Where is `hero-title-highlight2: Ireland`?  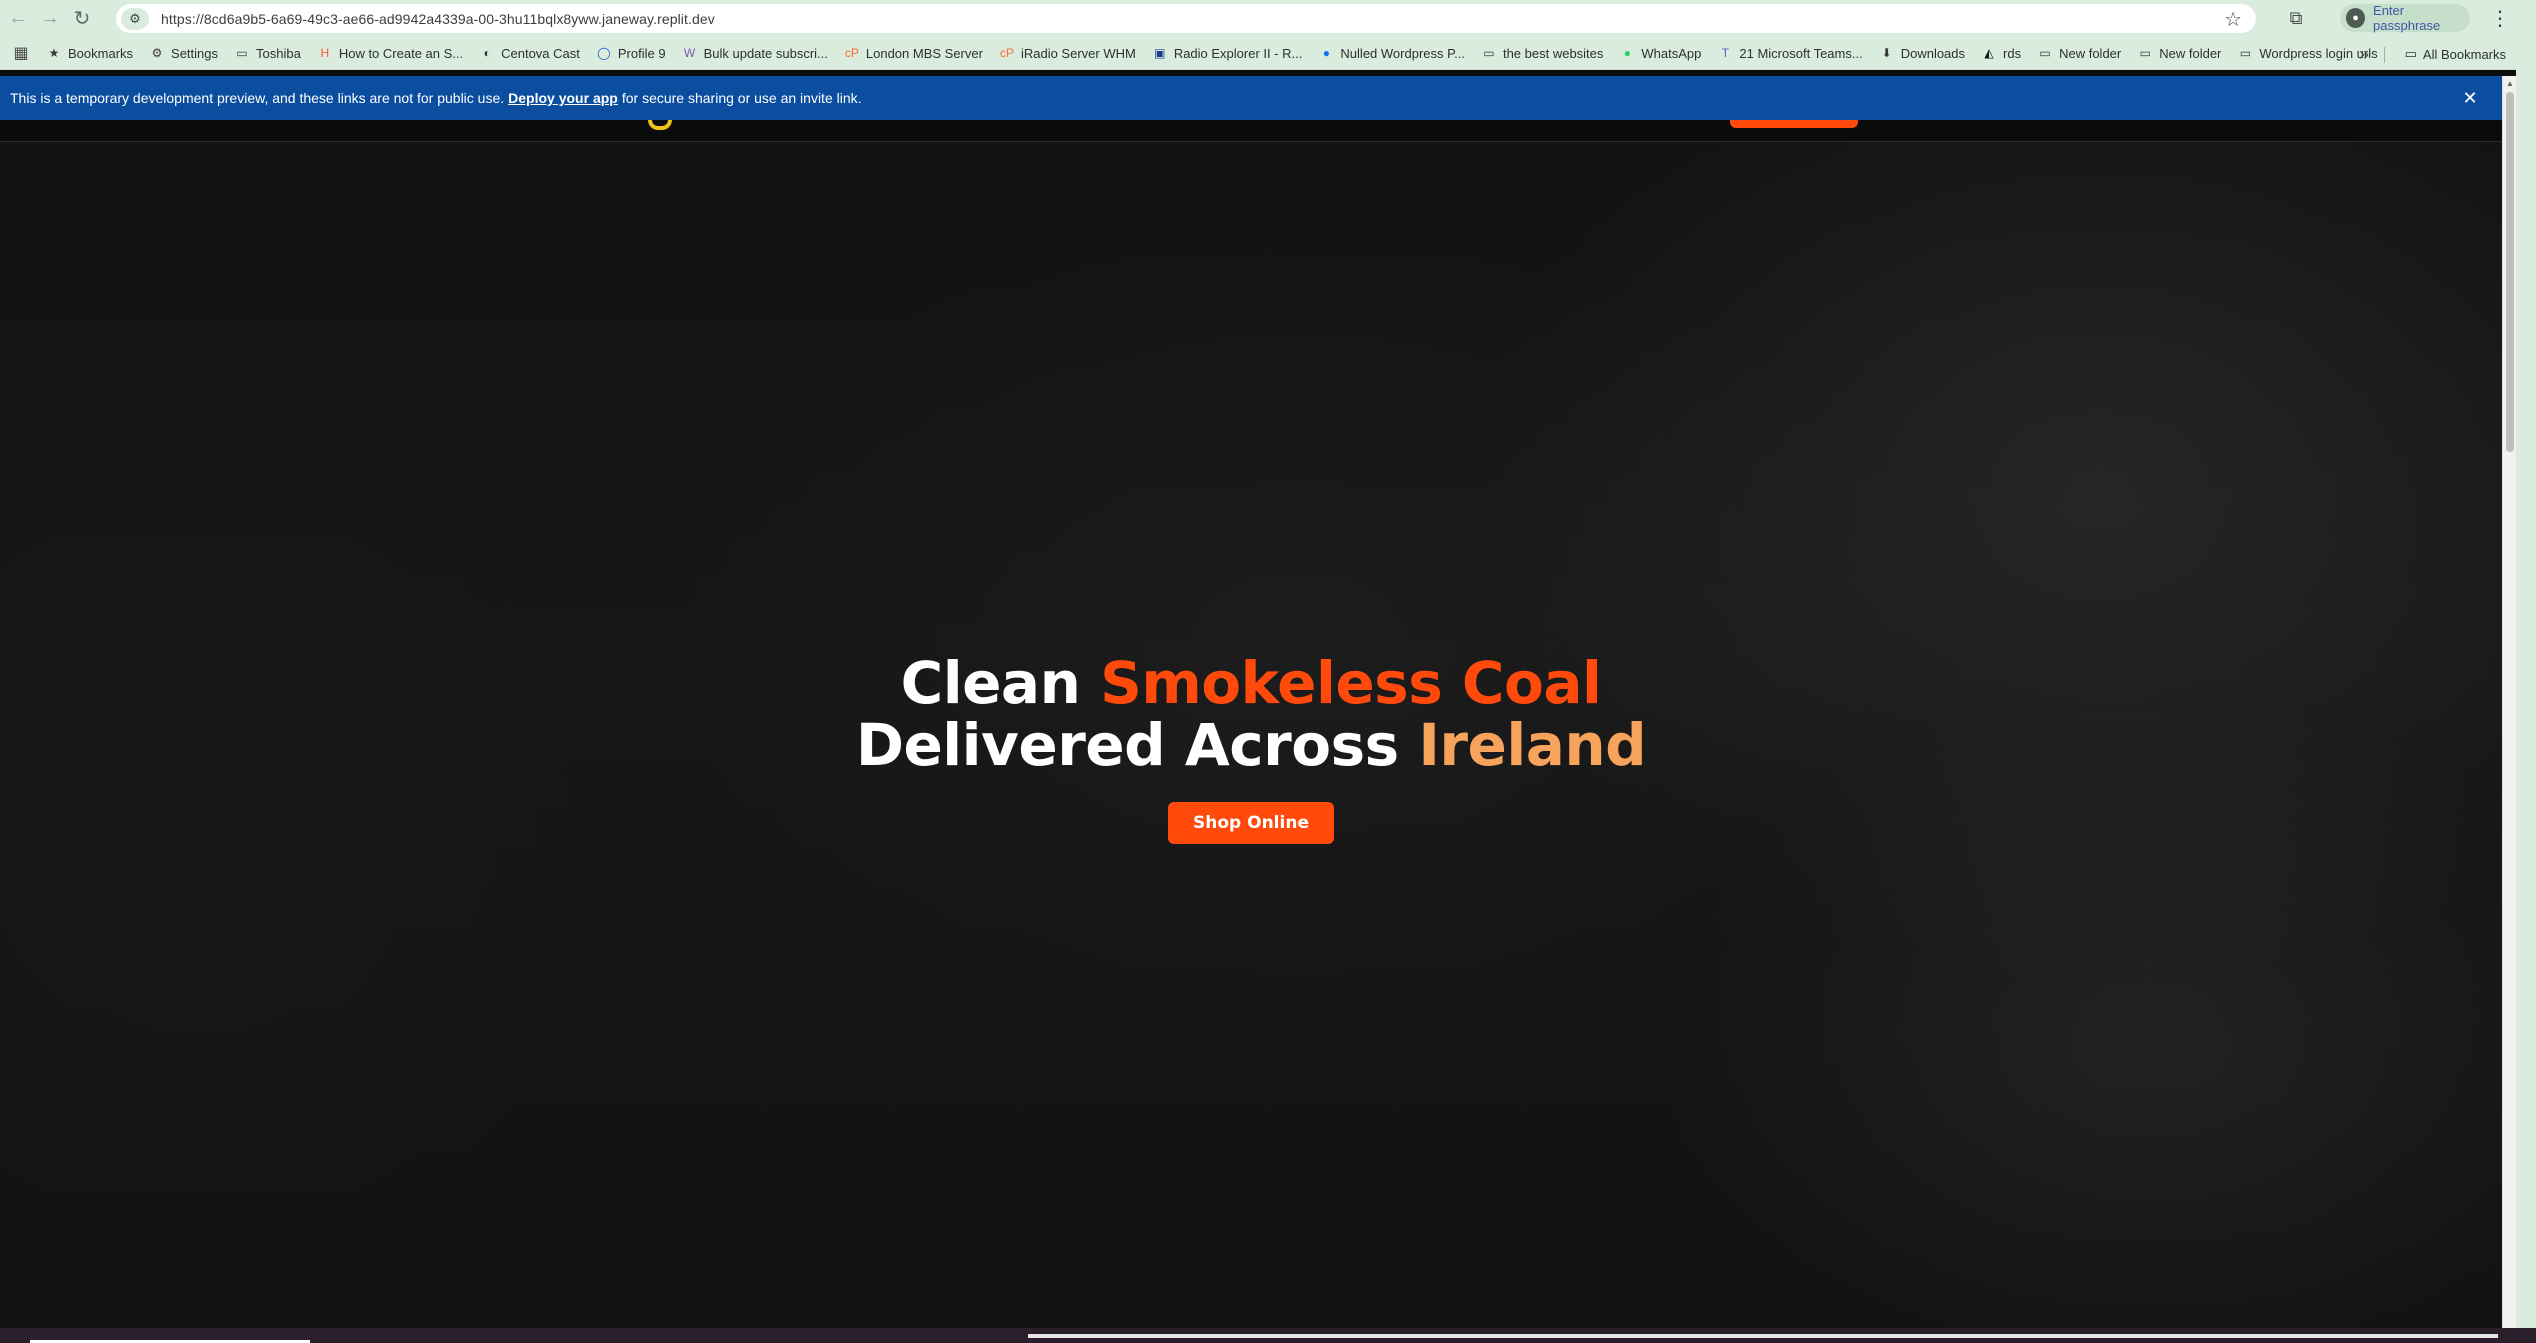 hero-title-highlight2: Ireland is located at coordinates (1532, 745).